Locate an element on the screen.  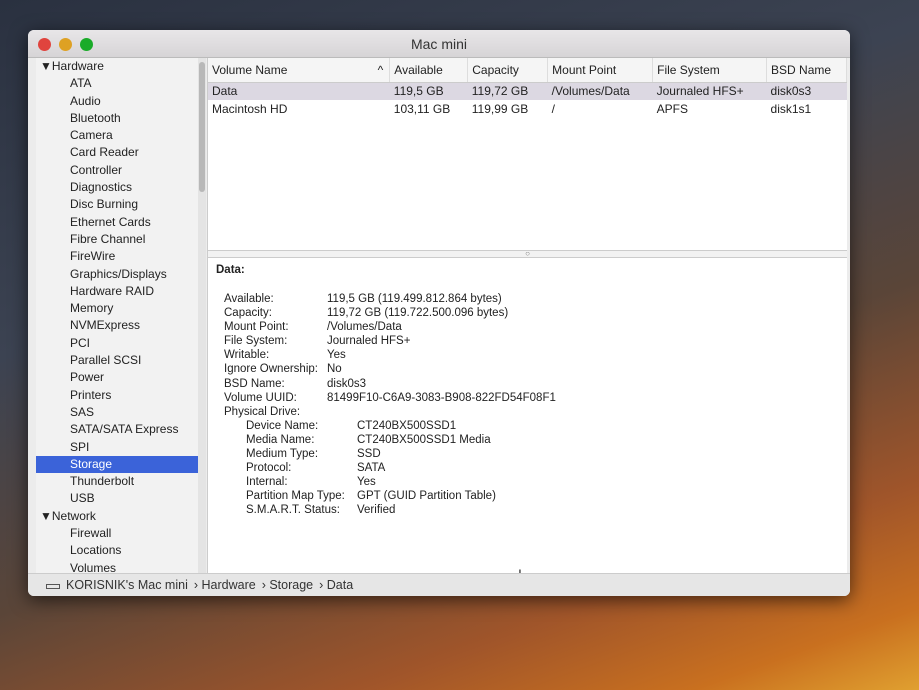
close-button is located at coordinates (44, 44).